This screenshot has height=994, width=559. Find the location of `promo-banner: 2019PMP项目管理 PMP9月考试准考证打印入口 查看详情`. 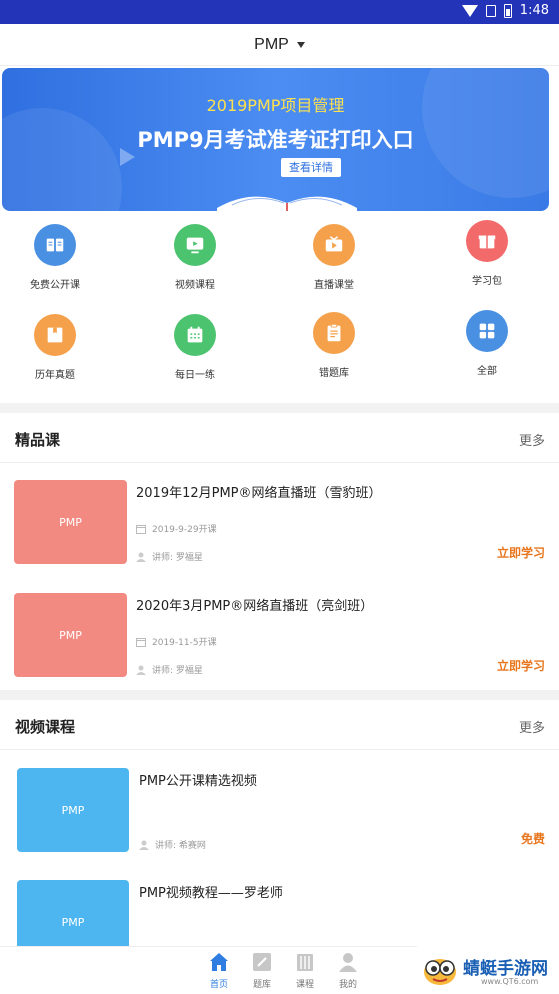

promo-banner: 2019PMP项目管理 PMP9月考试准考证打印入口 查看详情 is located at coordinates (275, 139).